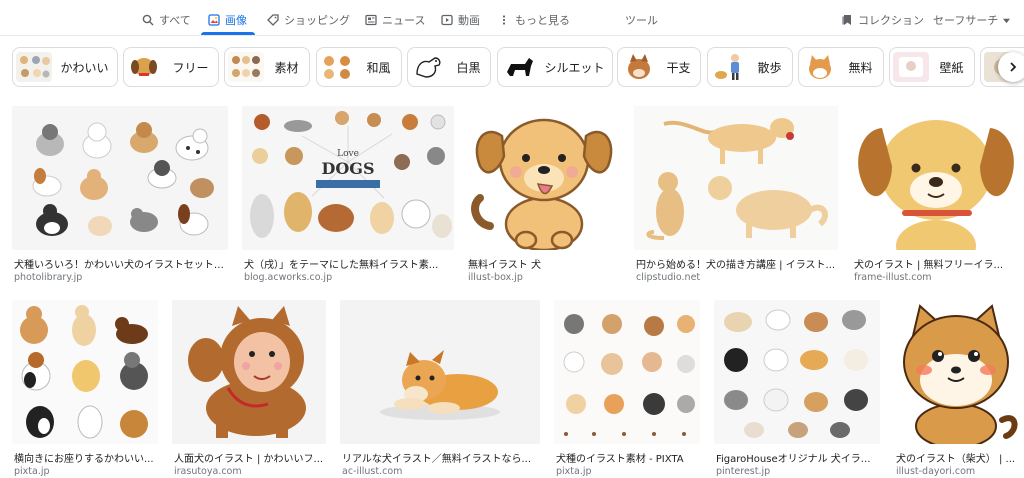 The height and width of the screenshot is (478, 1024). What do you see at coordinates (860, 67) in the screenshot?
I see `chip-label: 無料` at bounding box center [860, 67].